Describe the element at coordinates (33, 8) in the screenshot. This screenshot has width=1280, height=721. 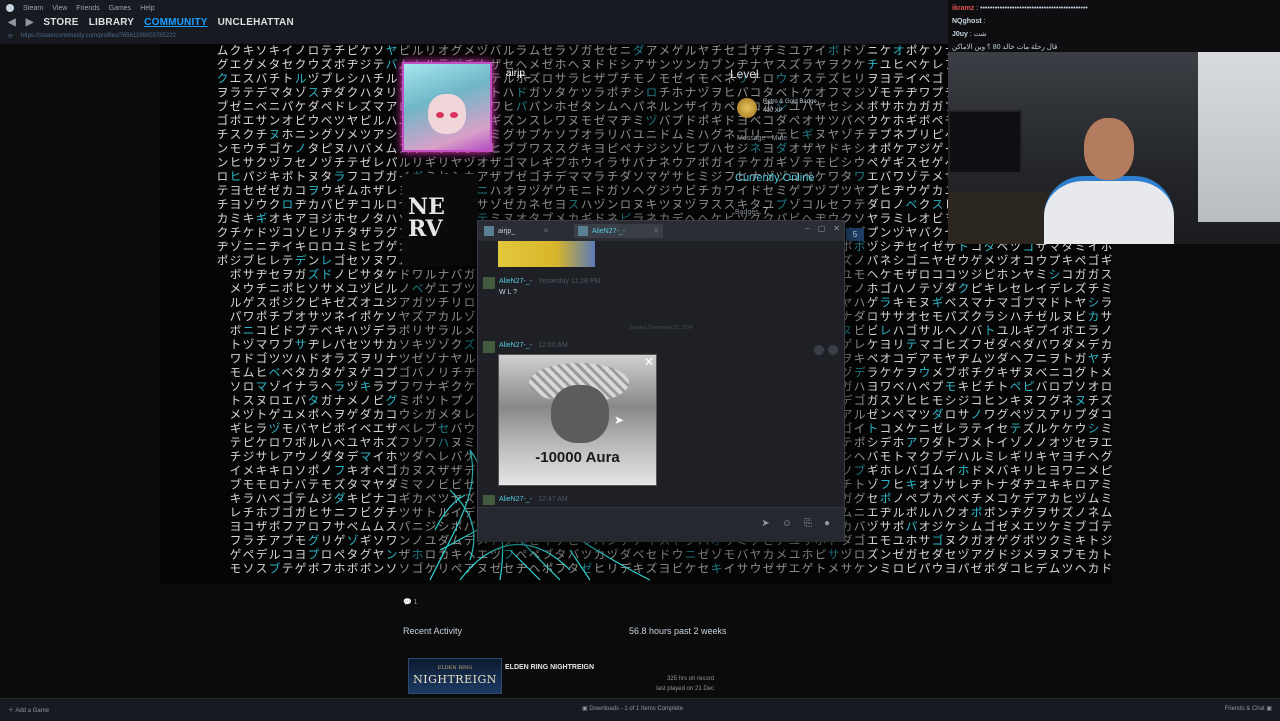
I see `menu-steam: Steam` at that location.